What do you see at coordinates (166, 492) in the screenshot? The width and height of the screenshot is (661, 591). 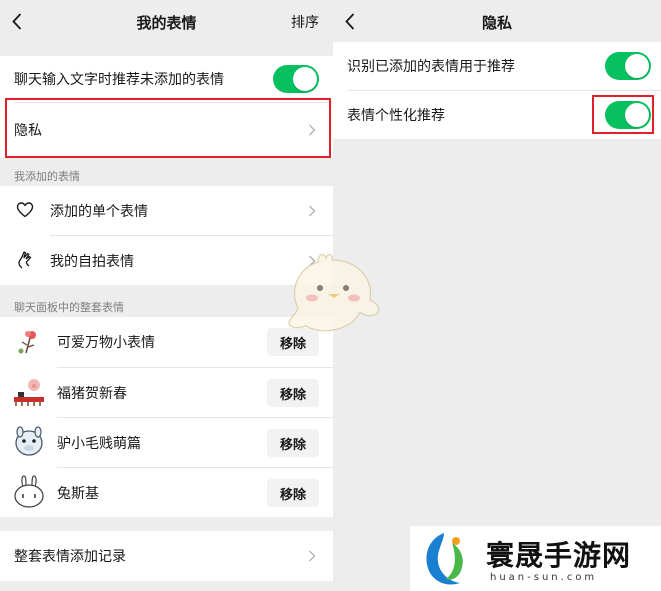 I see `sticker-set-row: 兔斯基 移除` at bounding box center [166, 492].